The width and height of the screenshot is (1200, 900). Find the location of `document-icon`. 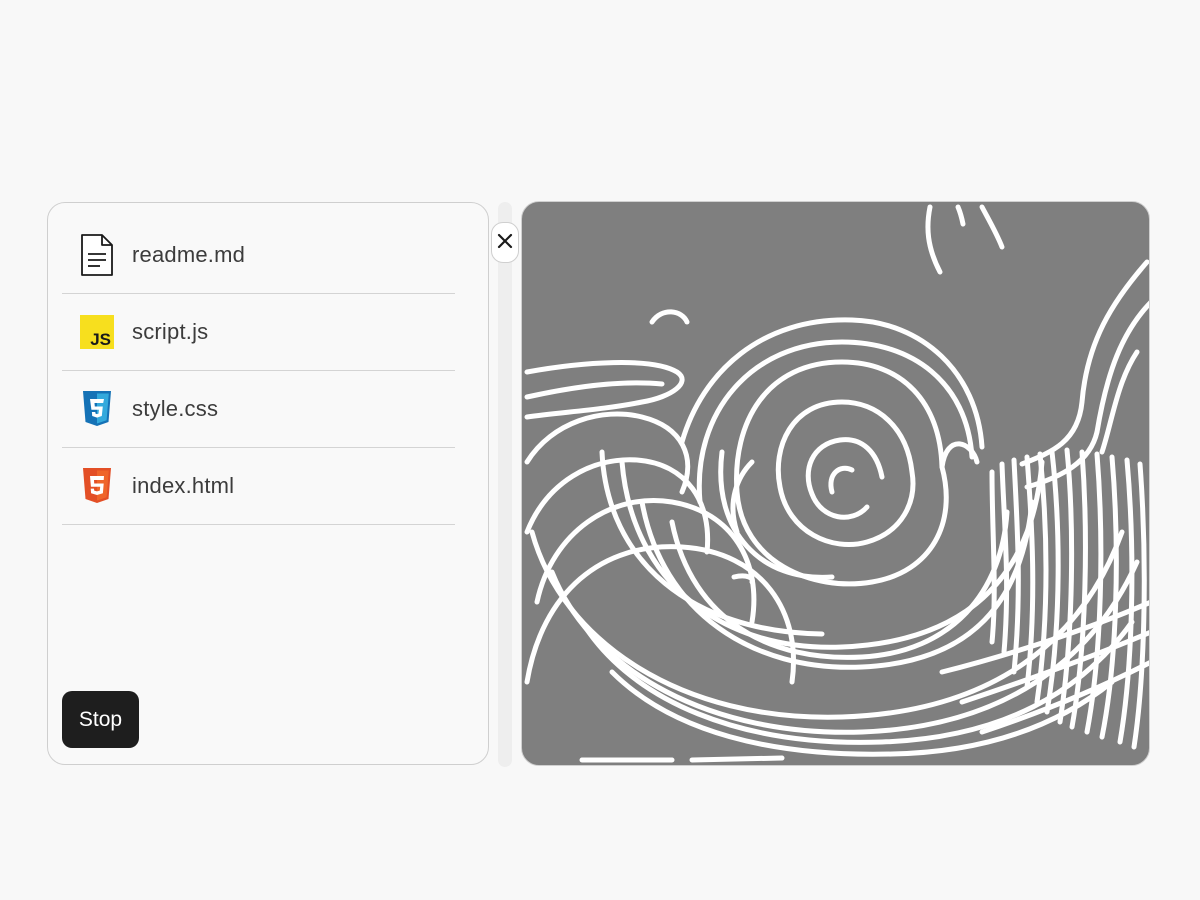

document-icon is located at coordinates (97, 255).